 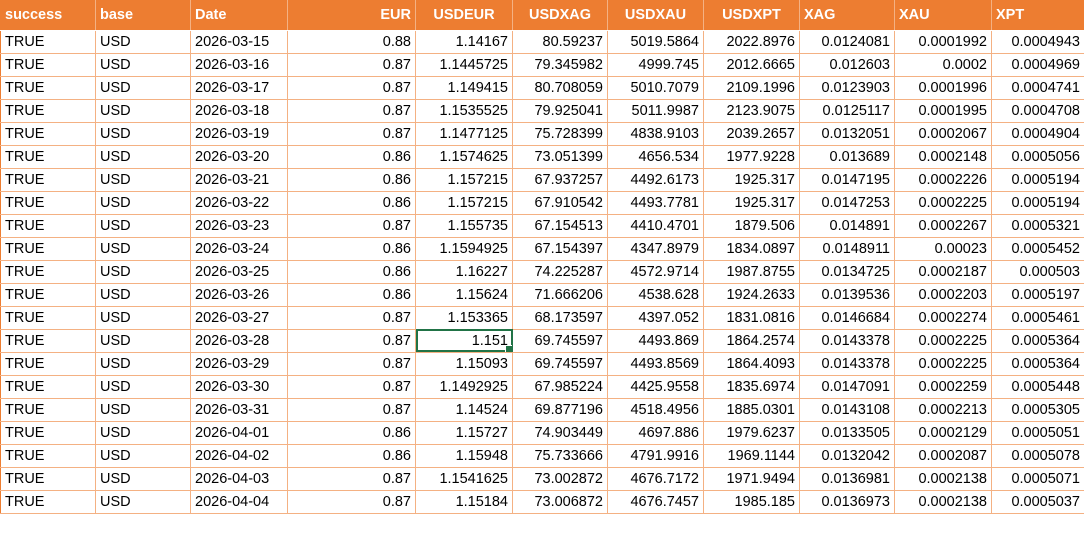 What do you see at coordinates (751, 410) in the screenshot?
I see `cell-usdxpt: 1885.0301` at bounding box center [751, 410].